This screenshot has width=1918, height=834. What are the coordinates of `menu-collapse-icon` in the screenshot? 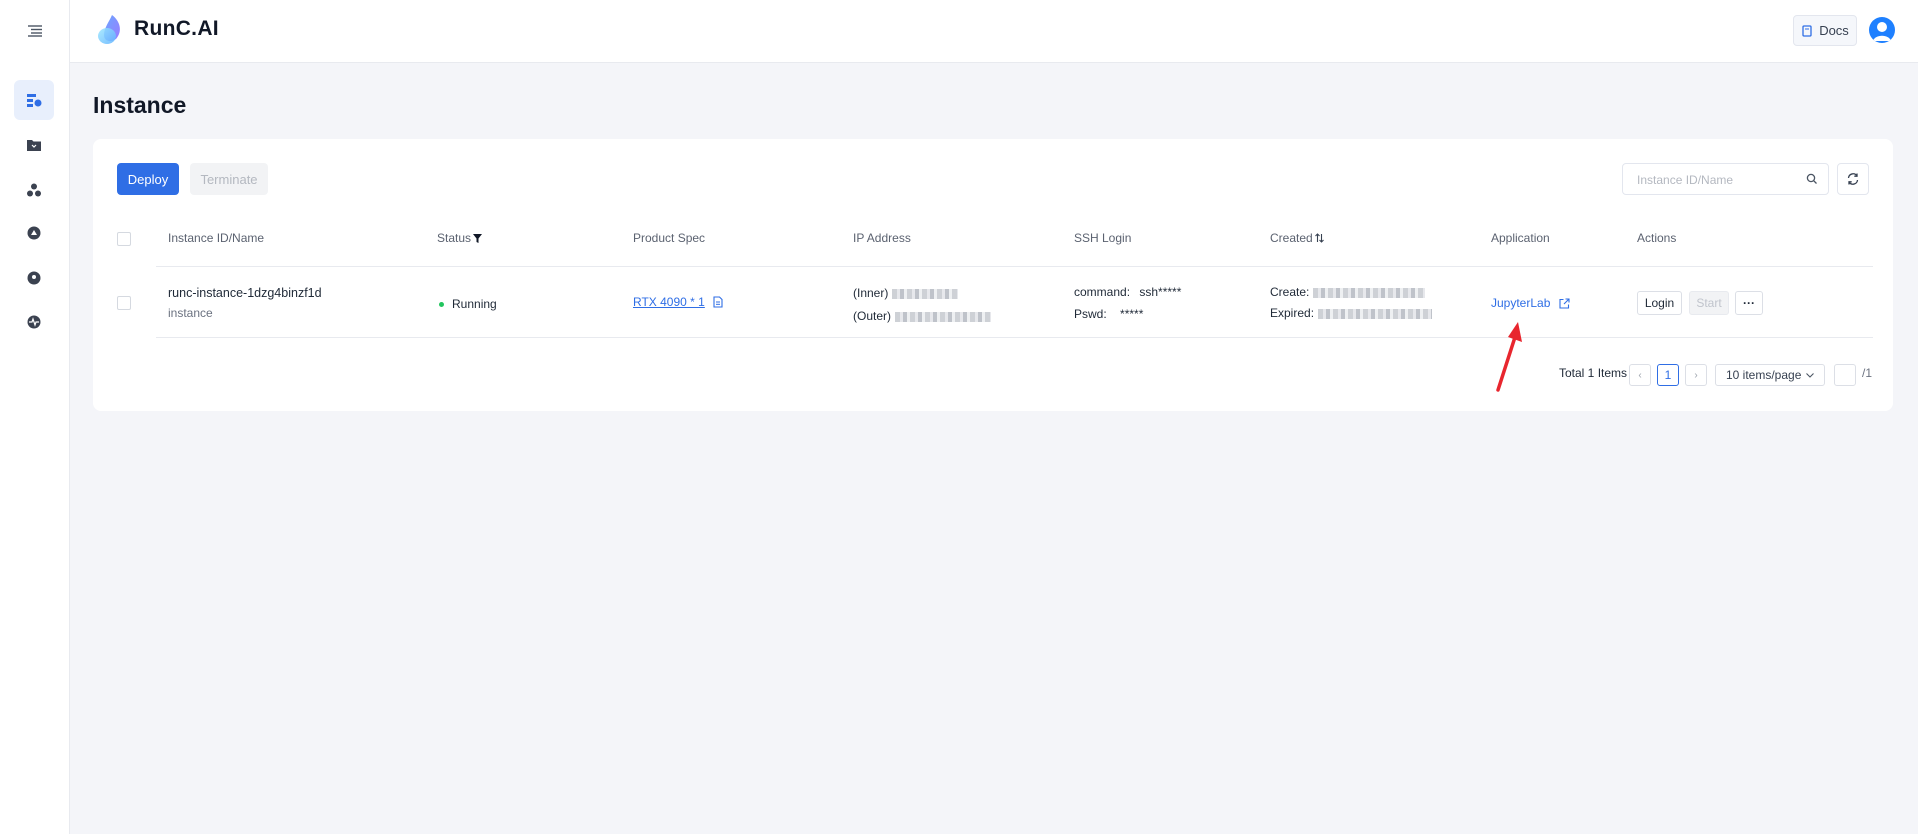 It's located at (35, 31).